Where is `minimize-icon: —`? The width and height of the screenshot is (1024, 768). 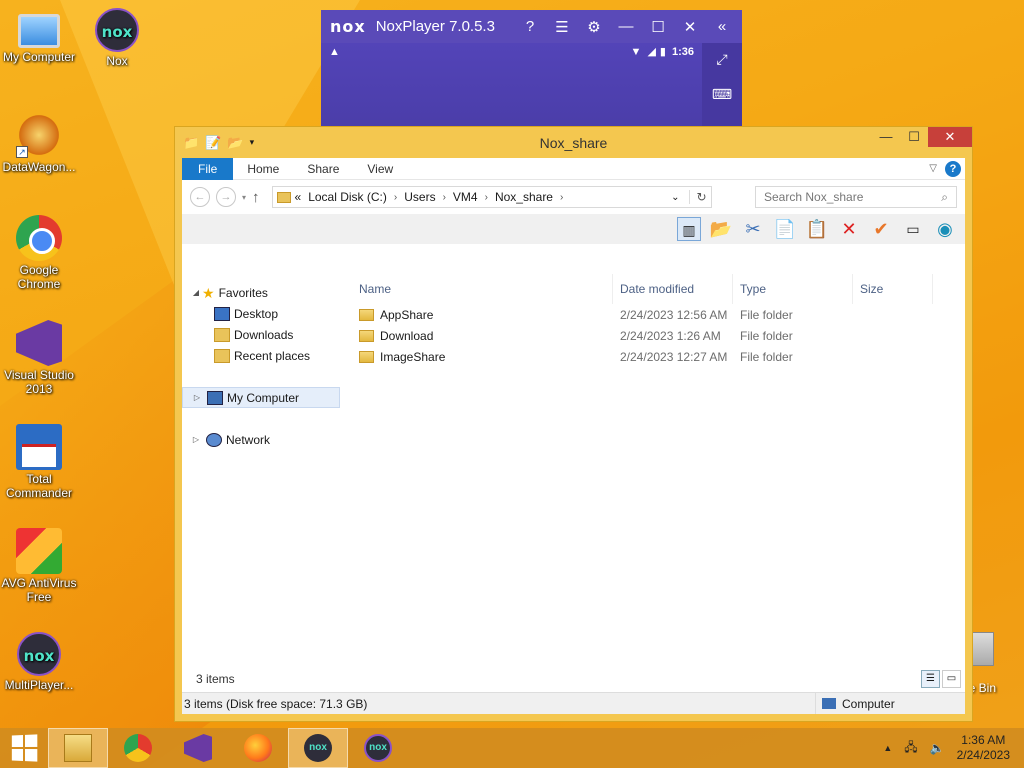 minimize-icon: — is located at coordinates (626, 27).